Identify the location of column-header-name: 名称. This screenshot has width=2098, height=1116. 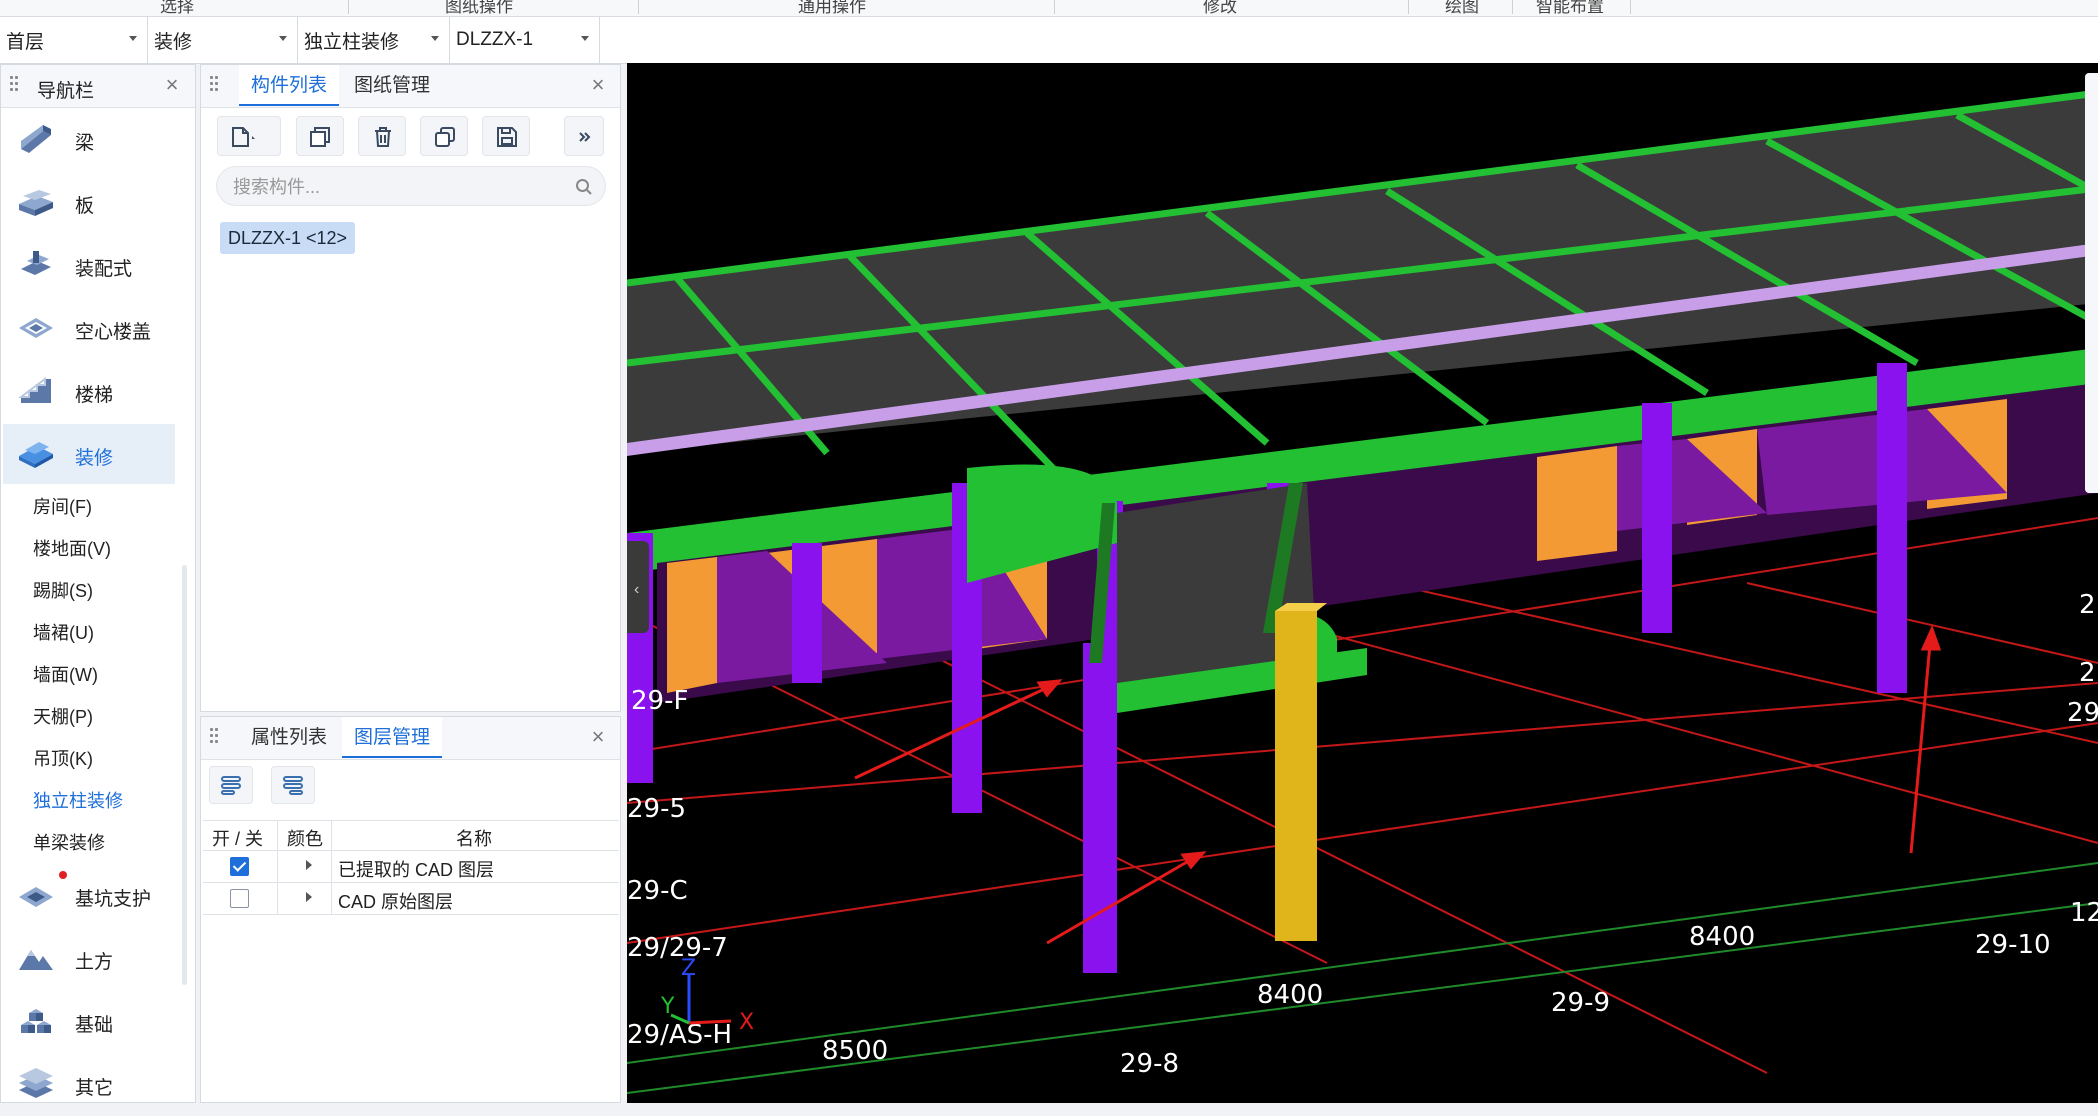
(474, 839).